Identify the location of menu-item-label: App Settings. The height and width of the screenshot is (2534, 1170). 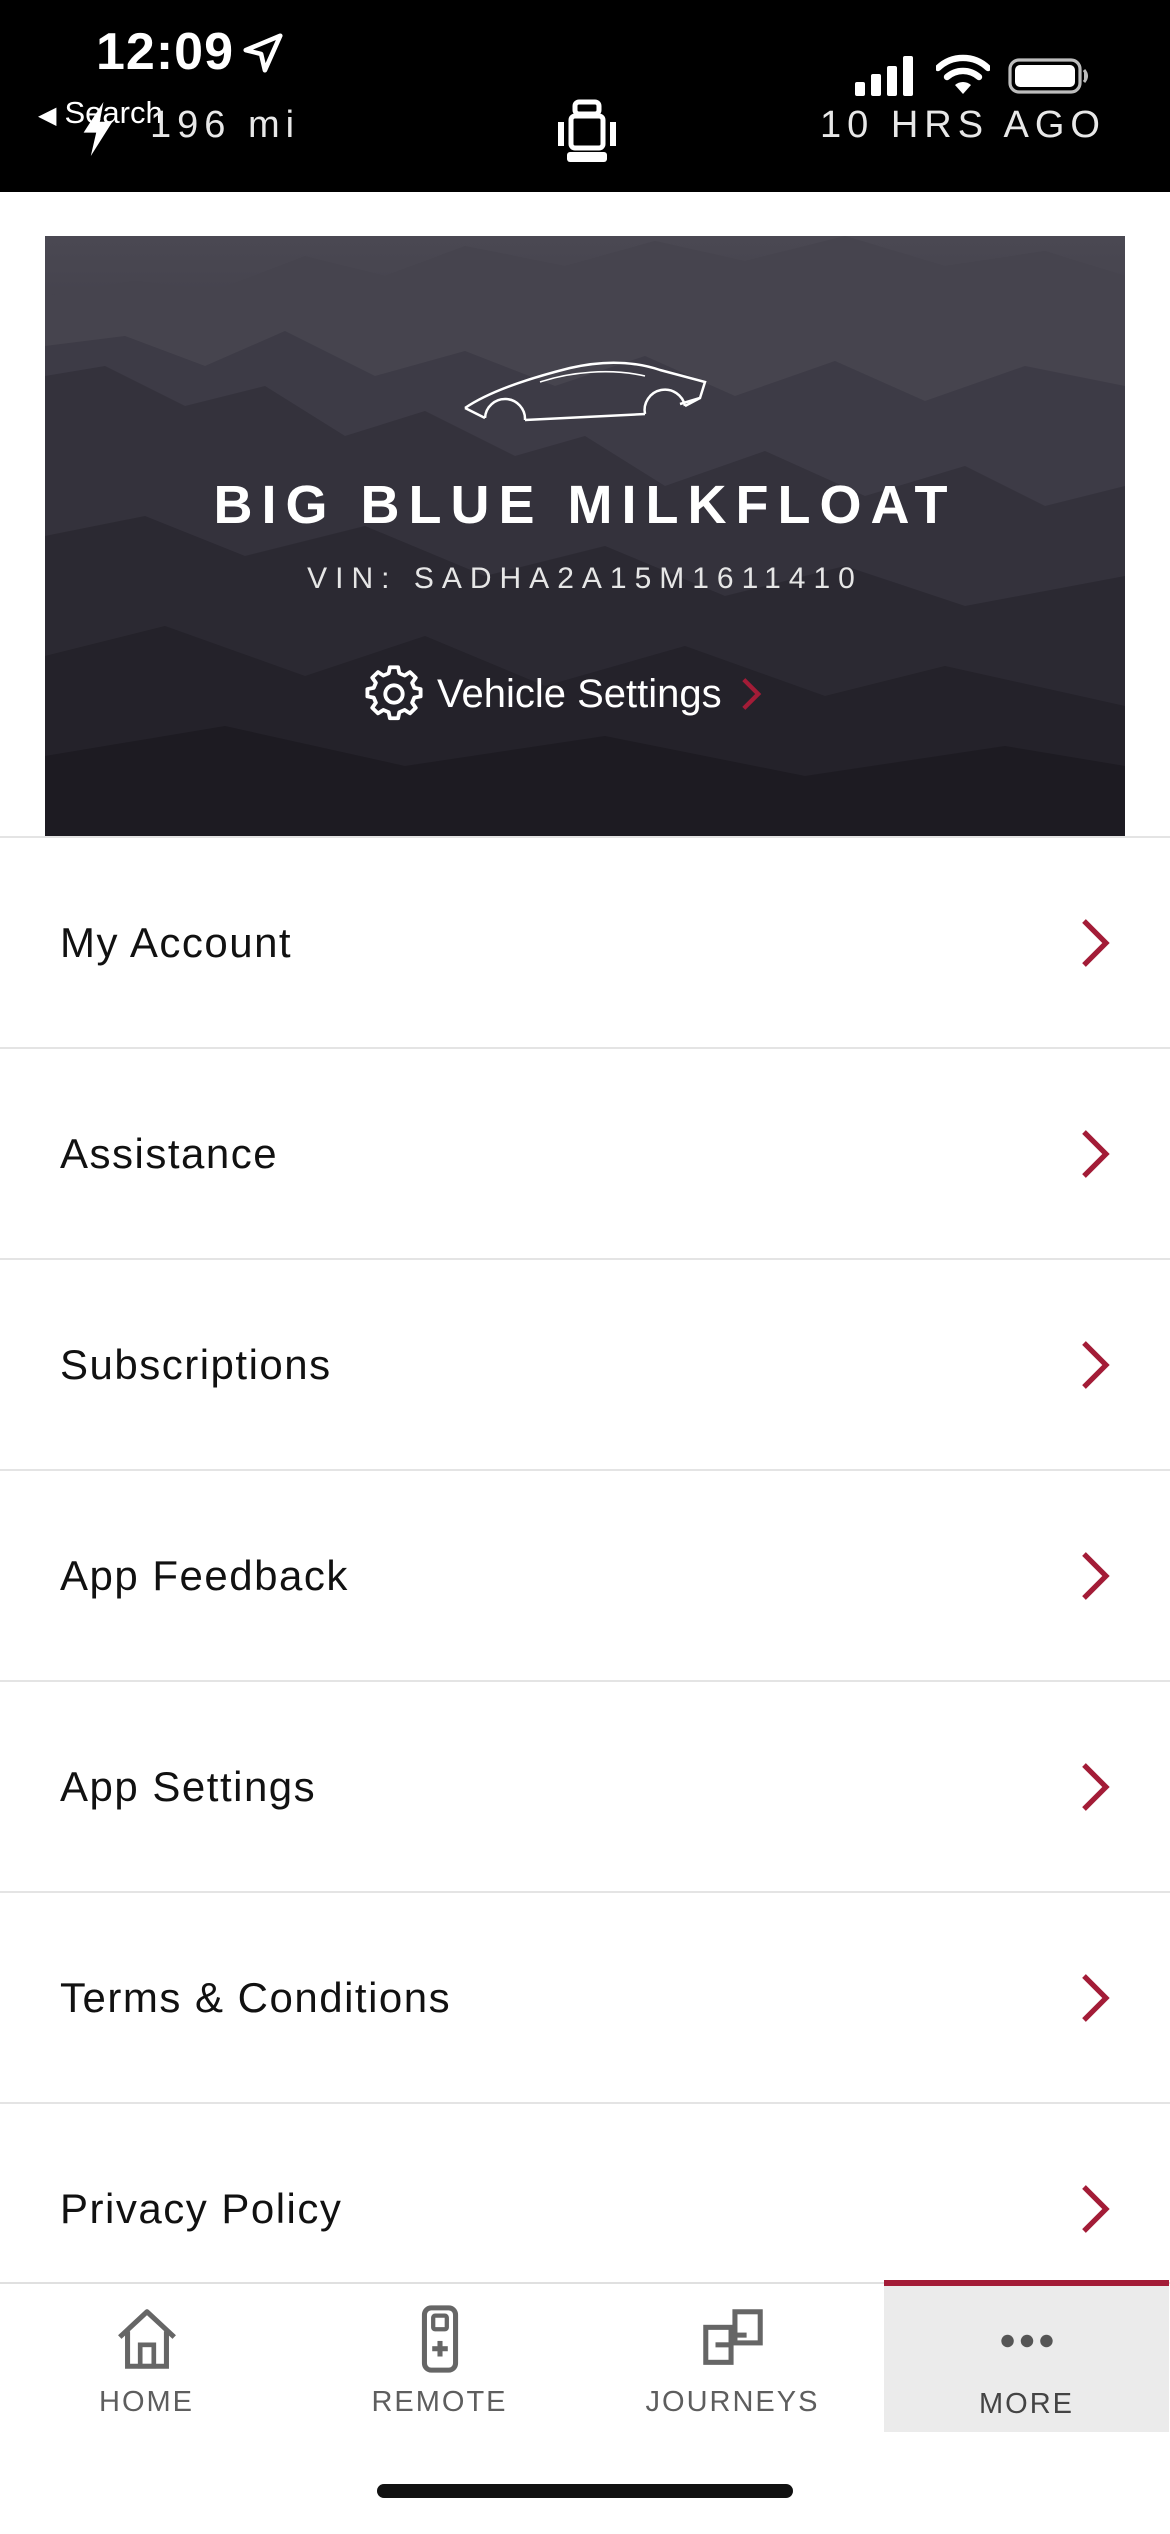
(188, 1786).